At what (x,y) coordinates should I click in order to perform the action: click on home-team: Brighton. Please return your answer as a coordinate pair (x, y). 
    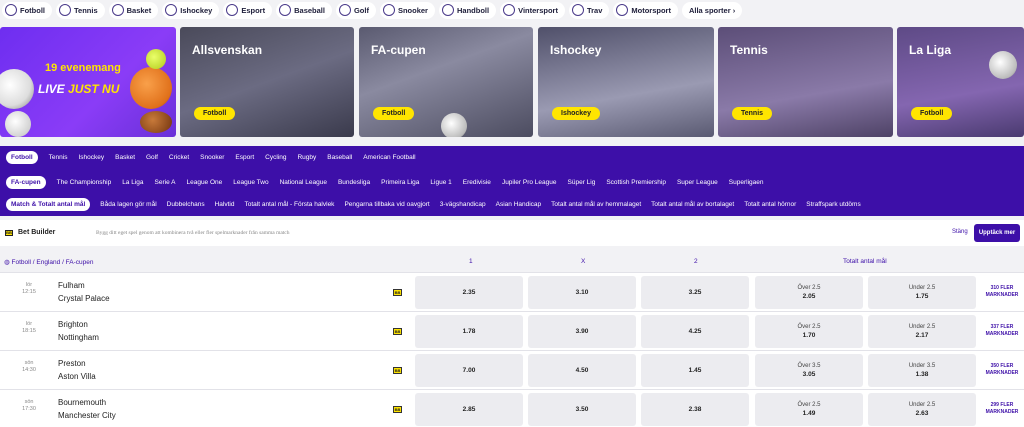
    Looking at the image, I should click on (73, 324).